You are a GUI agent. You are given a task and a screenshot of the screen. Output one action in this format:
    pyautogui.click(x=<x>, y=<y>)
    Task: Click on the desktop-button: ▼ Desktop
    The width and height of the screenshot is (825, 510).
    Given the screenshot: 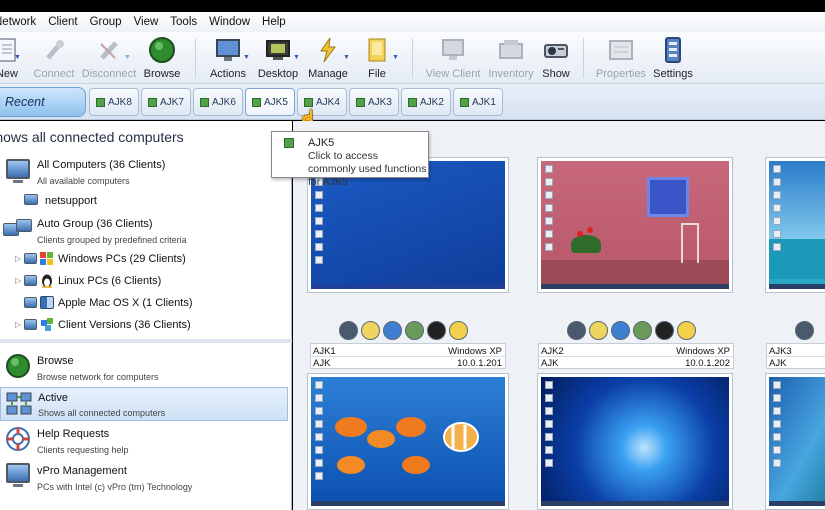 What is the action you would take?
    pyautogui.click(x=278, y=58)
    